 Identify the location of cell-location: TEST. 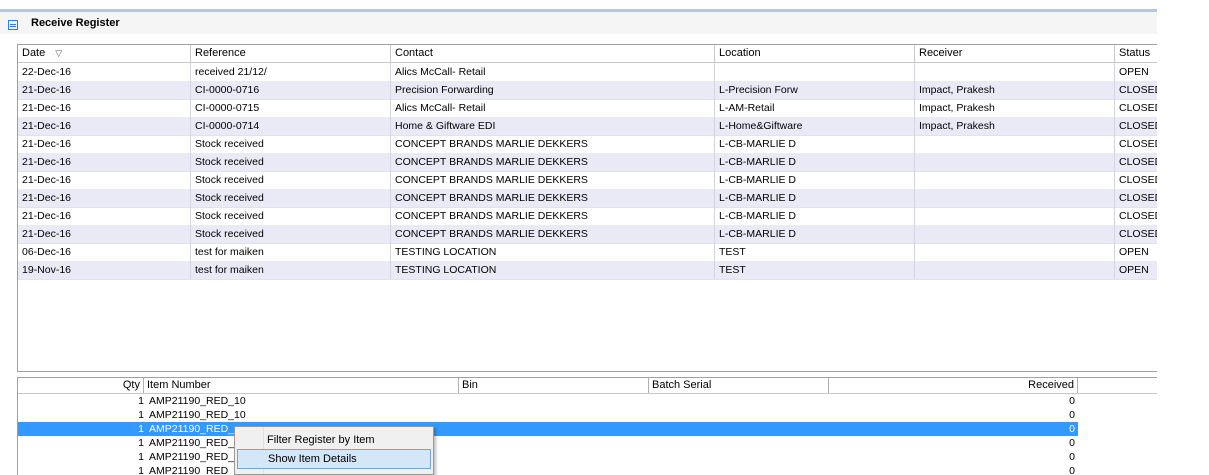
(815, 252).